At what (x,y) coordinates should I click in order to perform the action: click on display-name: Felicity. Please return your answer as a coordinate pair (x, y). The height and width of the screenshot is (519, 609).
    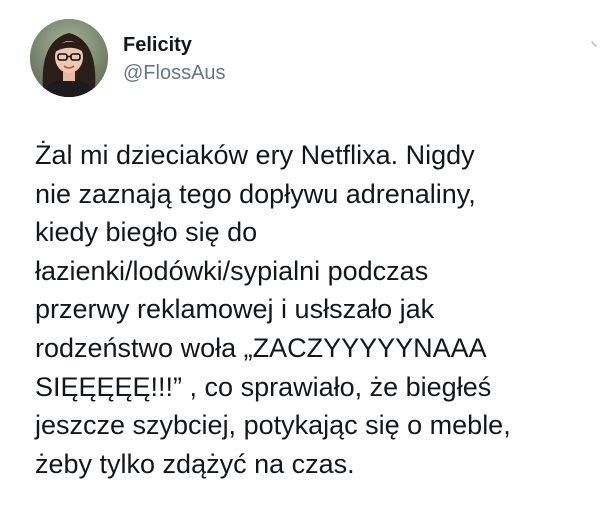
    Looking at the image, I should click on (174, 45).